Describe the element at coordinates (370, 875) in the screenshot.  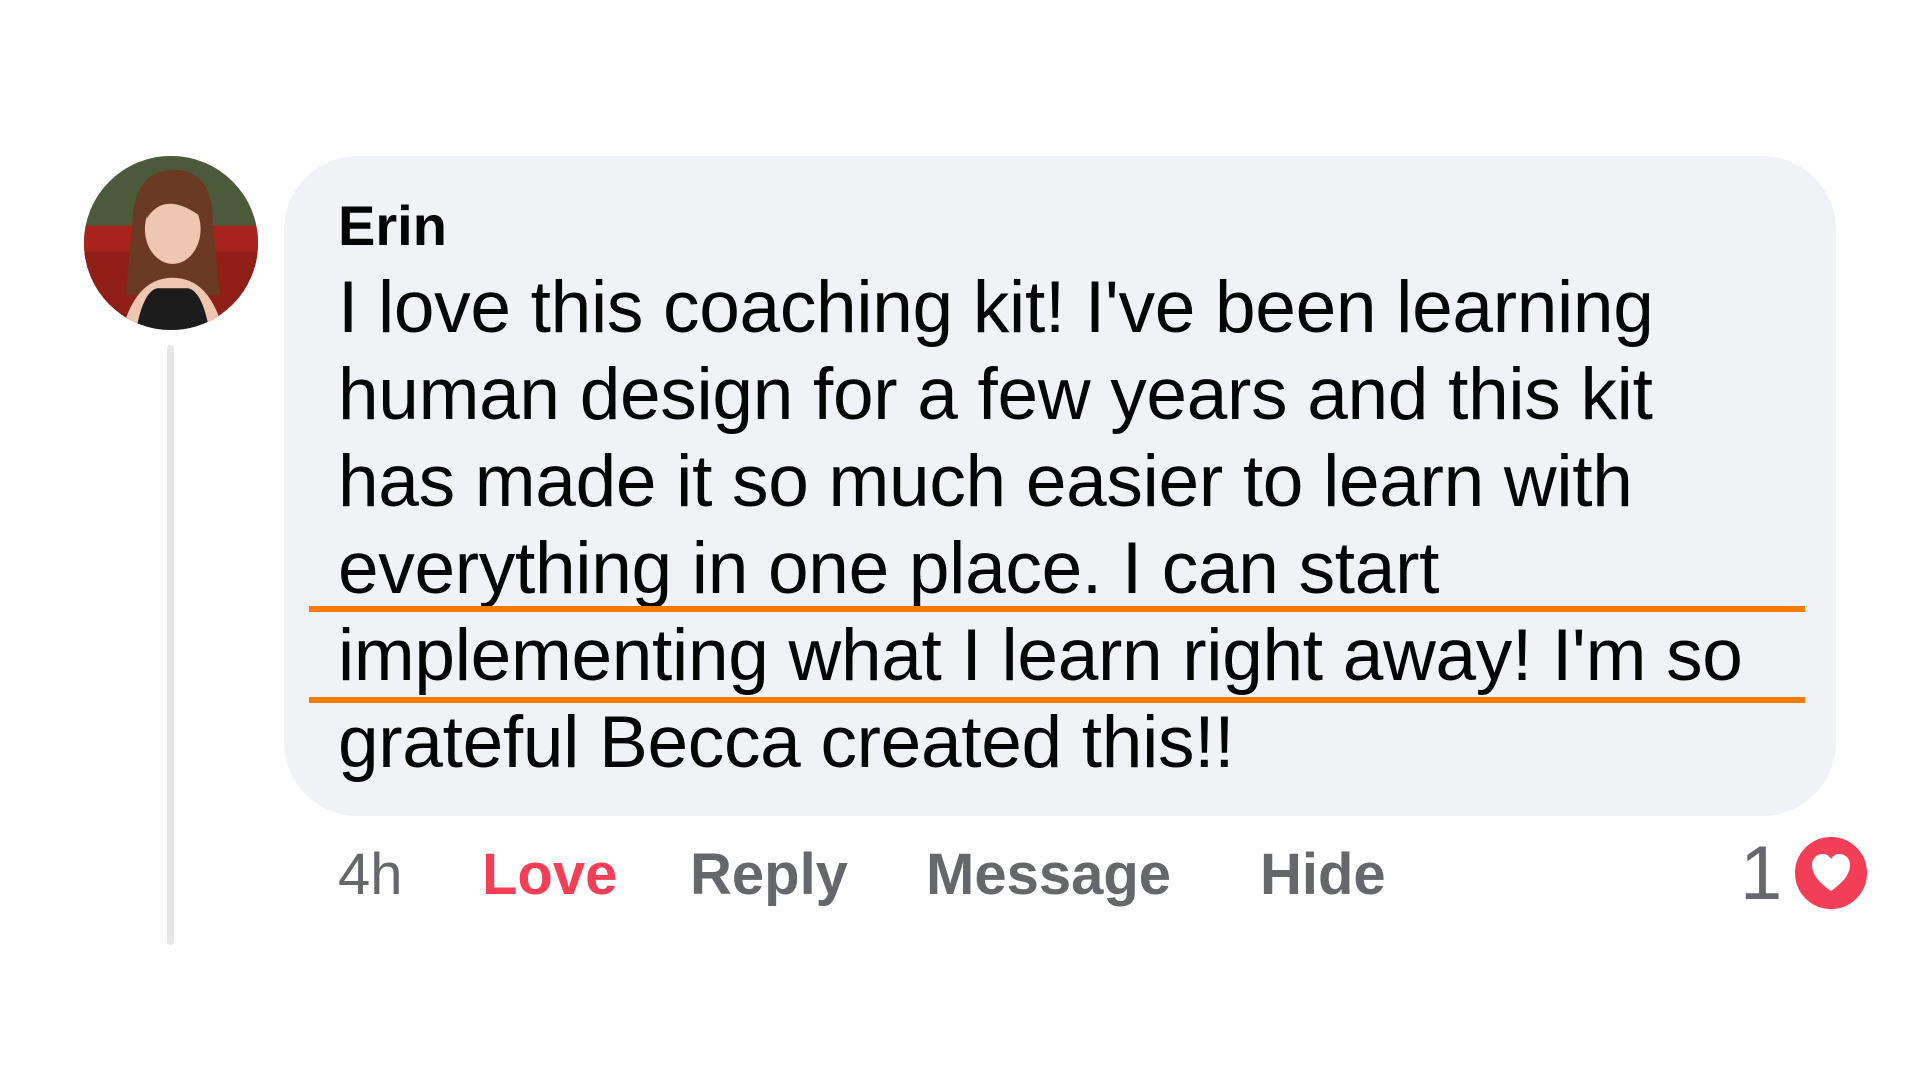
I see `timestamp: 4h` at that location.